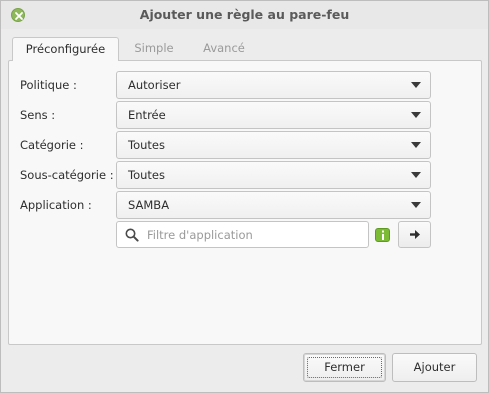 This screenshot has height=393, width=489. What do you see at coordinates (132, 235) in the screenshot?
I see `search-icon` at bounding box center [132, 235].